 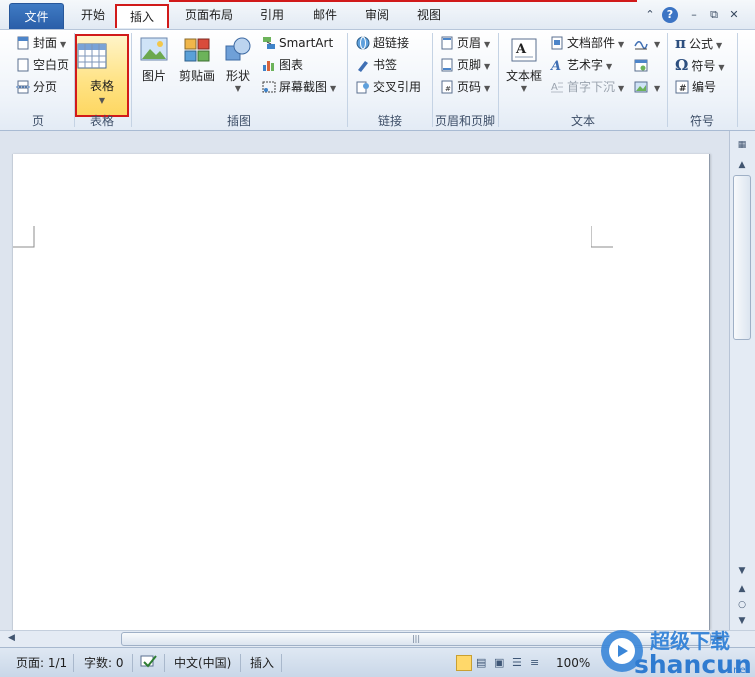 I want to click on minimize-icon: –, so click(x=694, y=15).